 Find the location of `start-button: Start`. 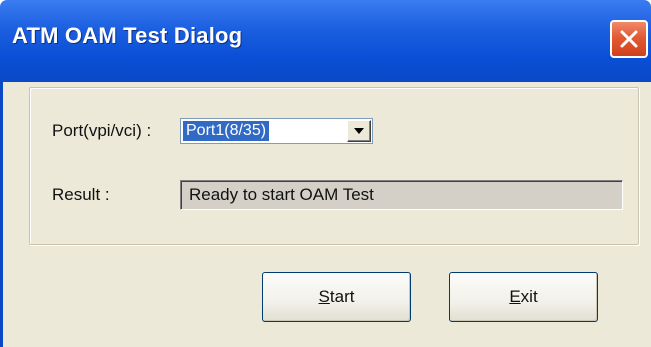

start-button: Start is located at coordinates (336, 297).